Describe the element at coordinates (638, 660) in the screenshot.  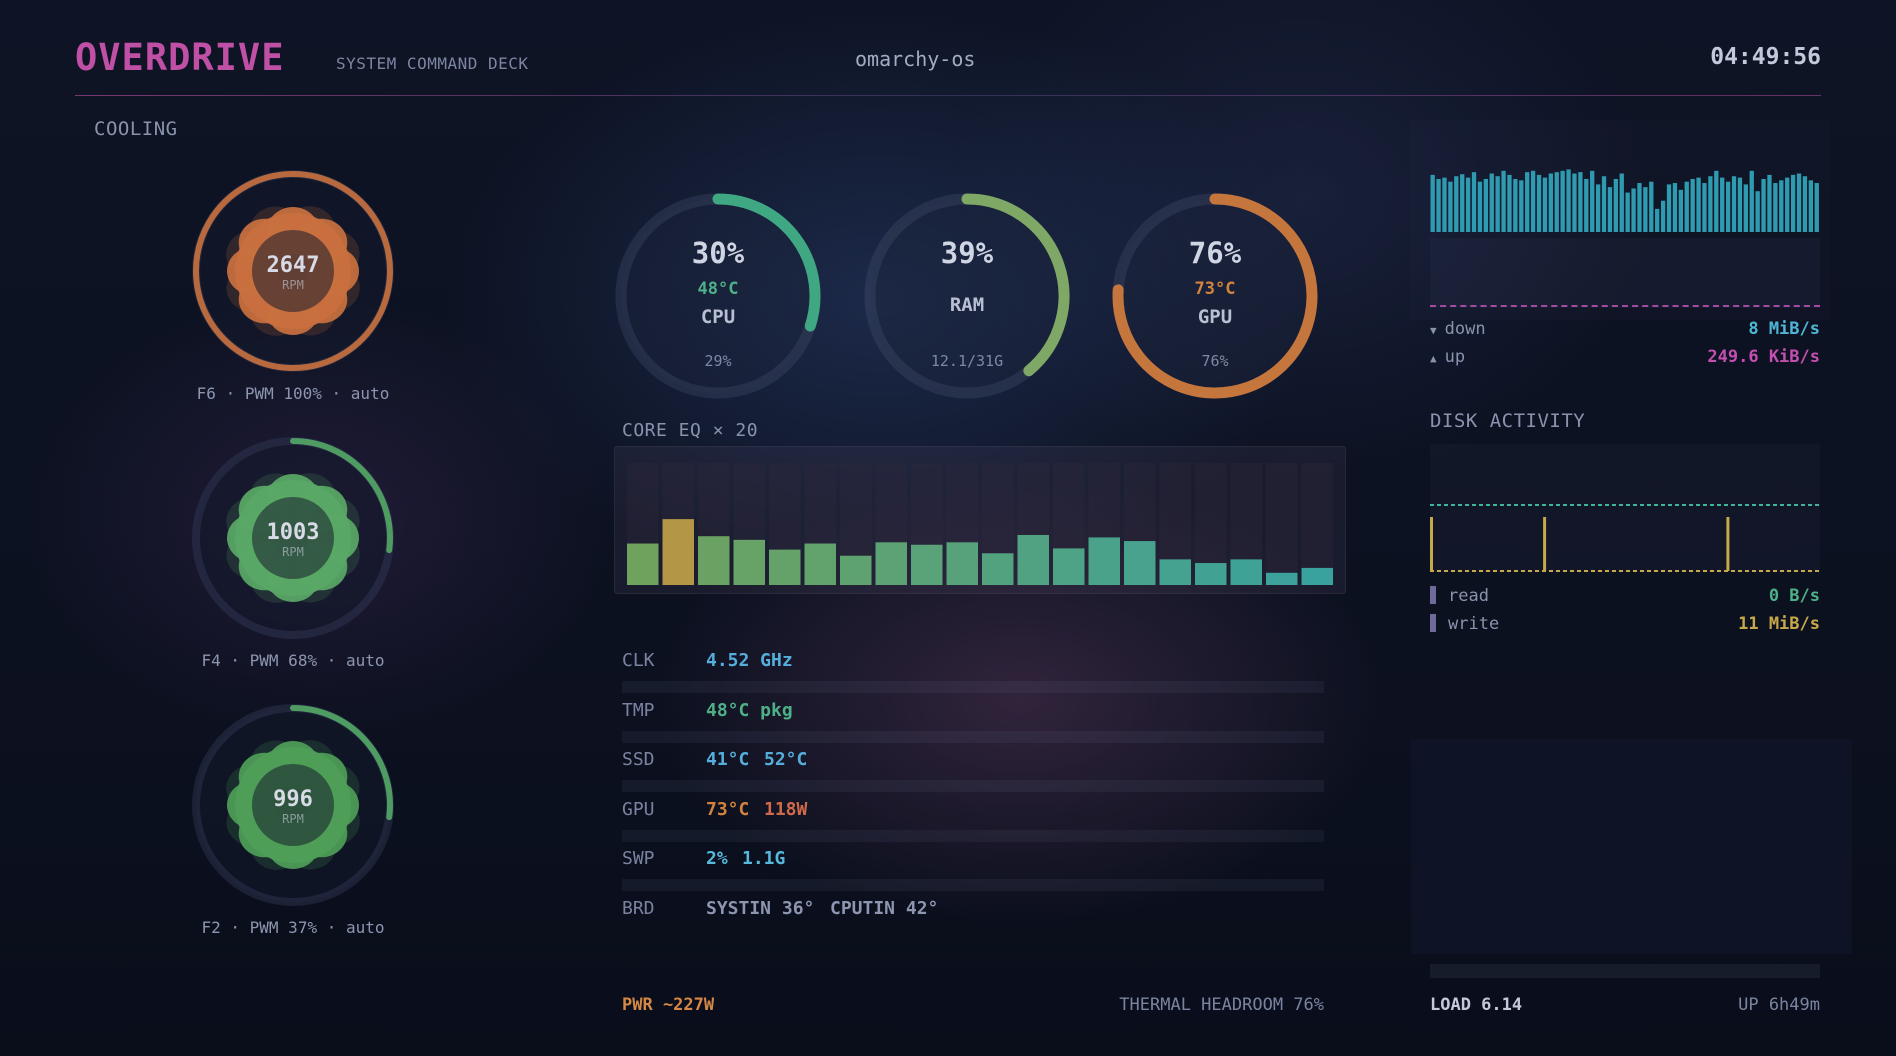
I see `stat-key: CLK` at that location.